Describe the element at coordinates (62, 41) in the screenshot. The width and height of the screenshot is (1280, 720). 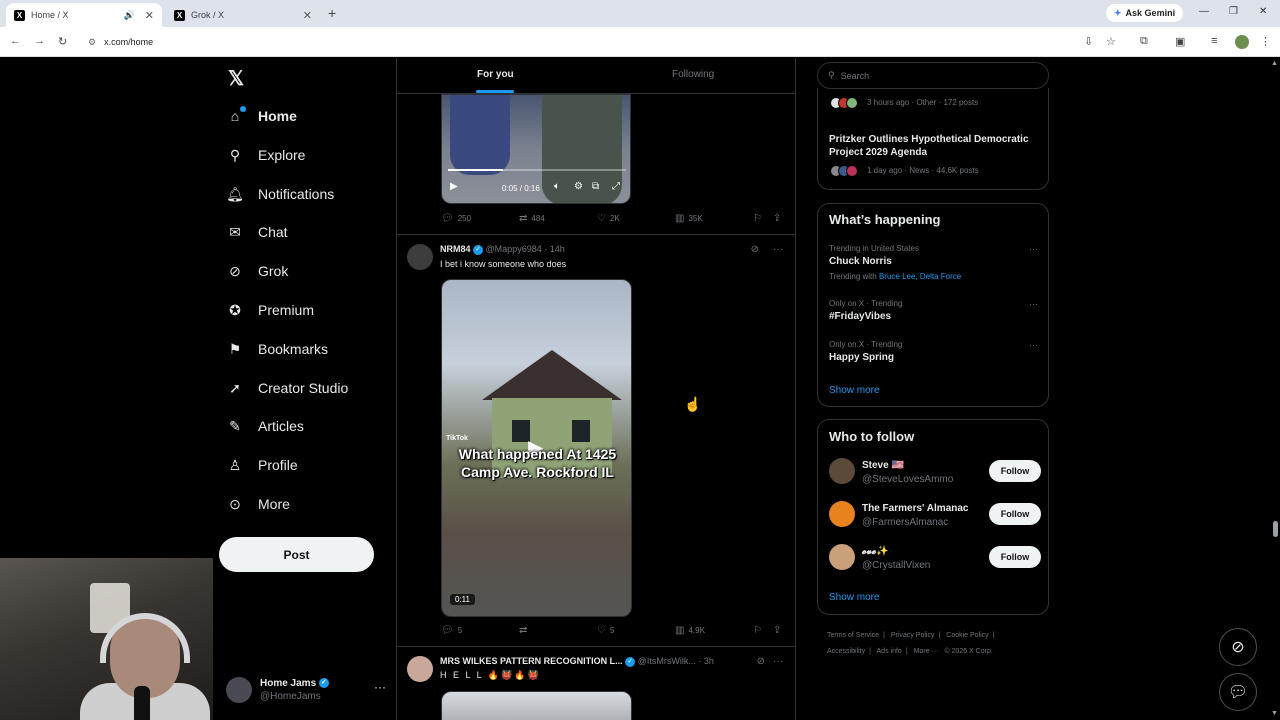
I see `reload-icon: ↻` at that location.